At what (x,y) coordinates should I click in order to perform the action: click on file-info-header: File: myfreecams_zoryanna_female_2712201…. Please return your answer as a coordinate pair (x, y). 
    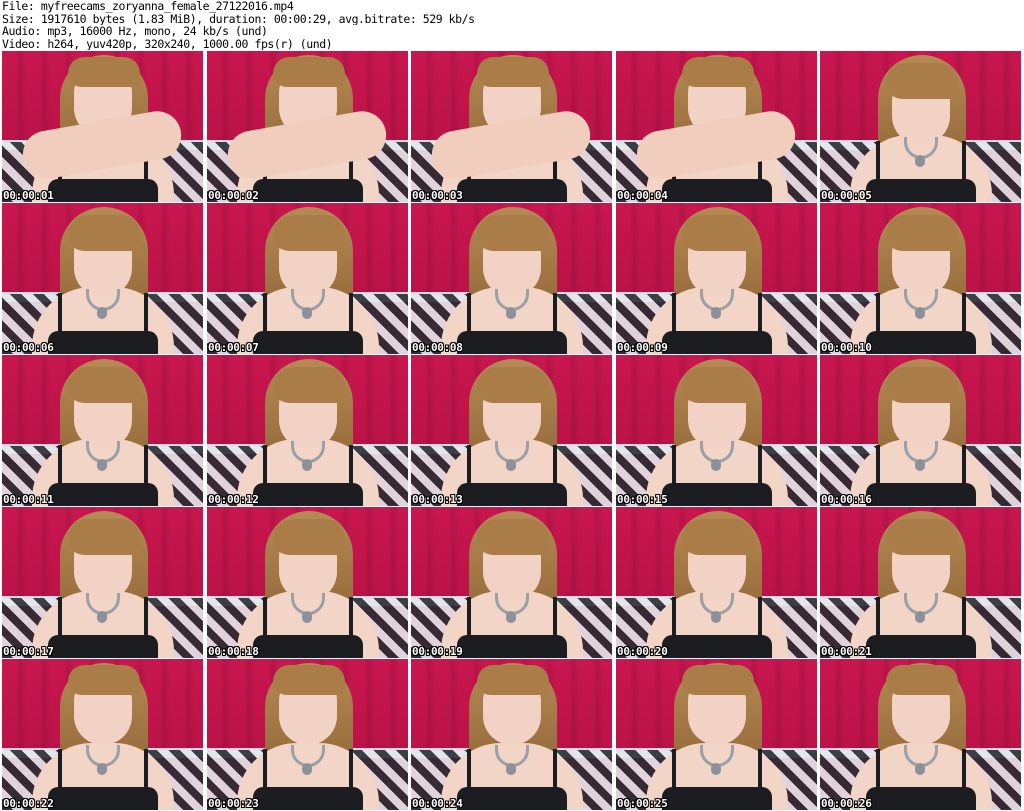
    Looking at the image, I should click on (511, 25).